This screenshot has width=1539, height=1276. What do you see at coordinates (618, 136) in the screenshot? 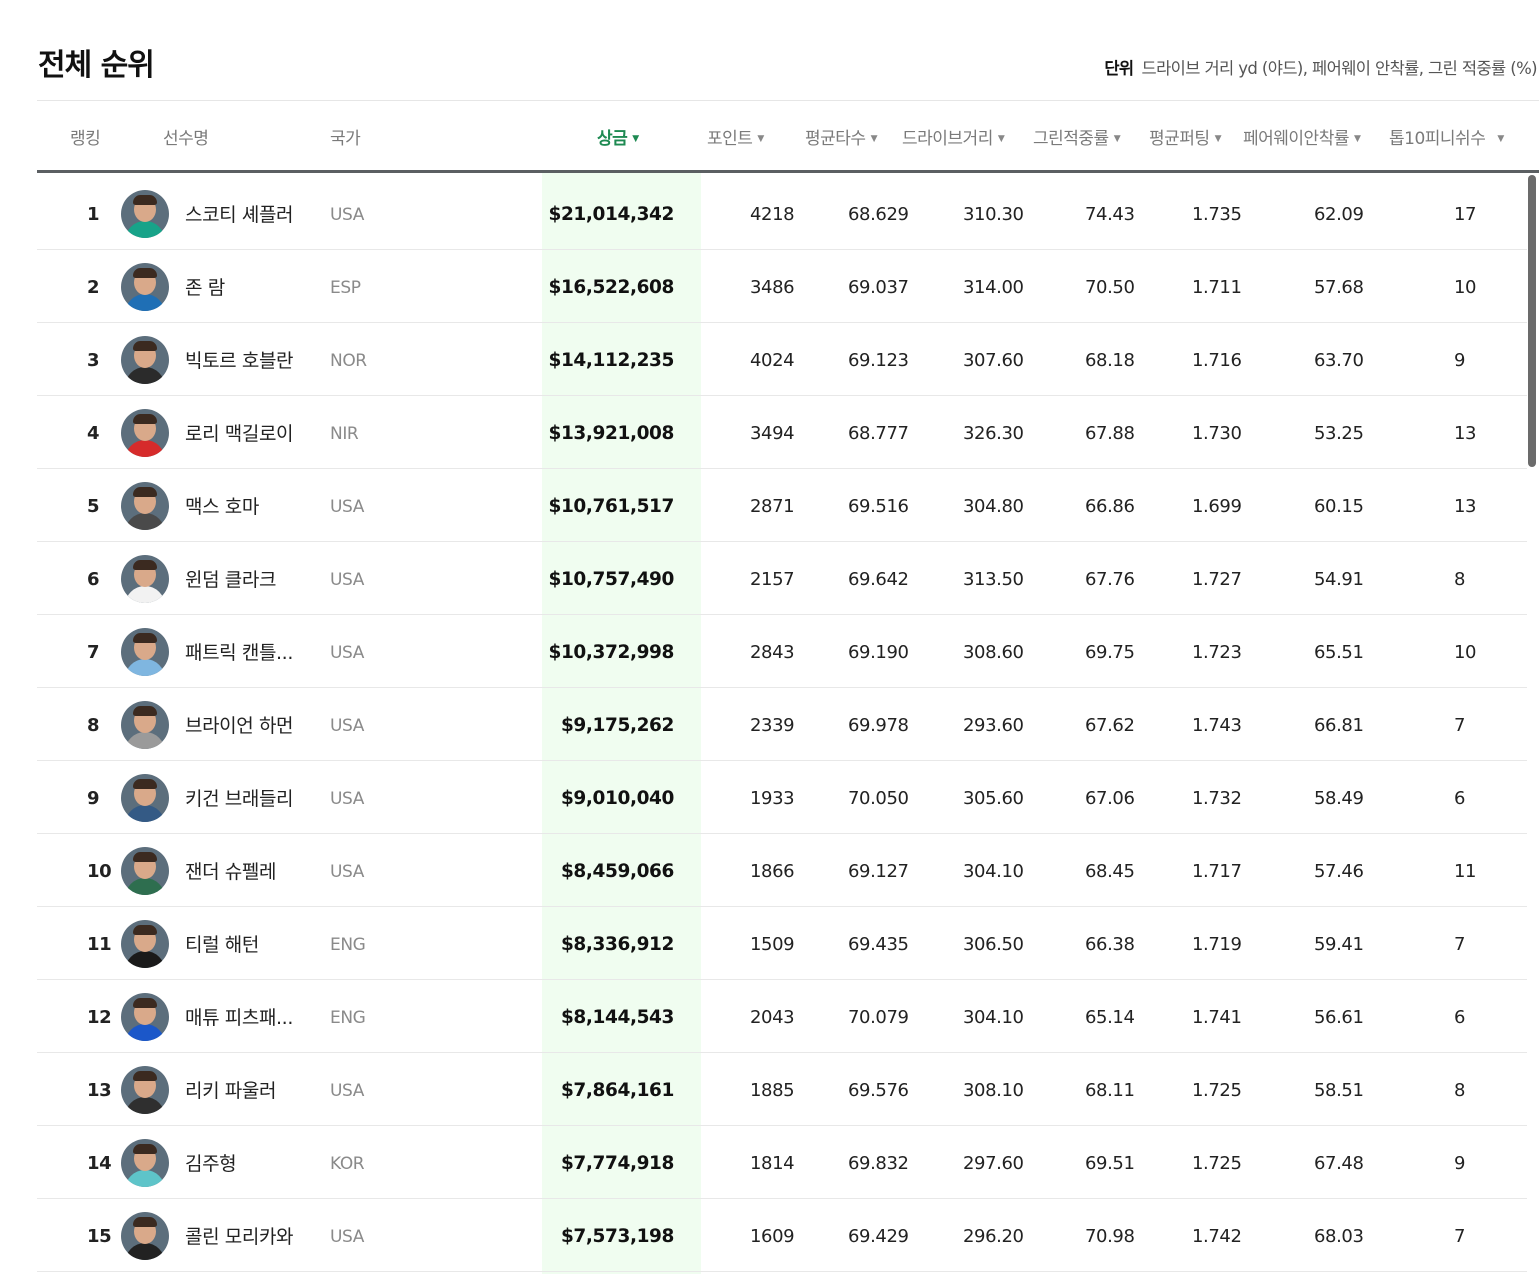
I see `header-prize-sort: 상금 ▼` at bounding box center [618, 136].